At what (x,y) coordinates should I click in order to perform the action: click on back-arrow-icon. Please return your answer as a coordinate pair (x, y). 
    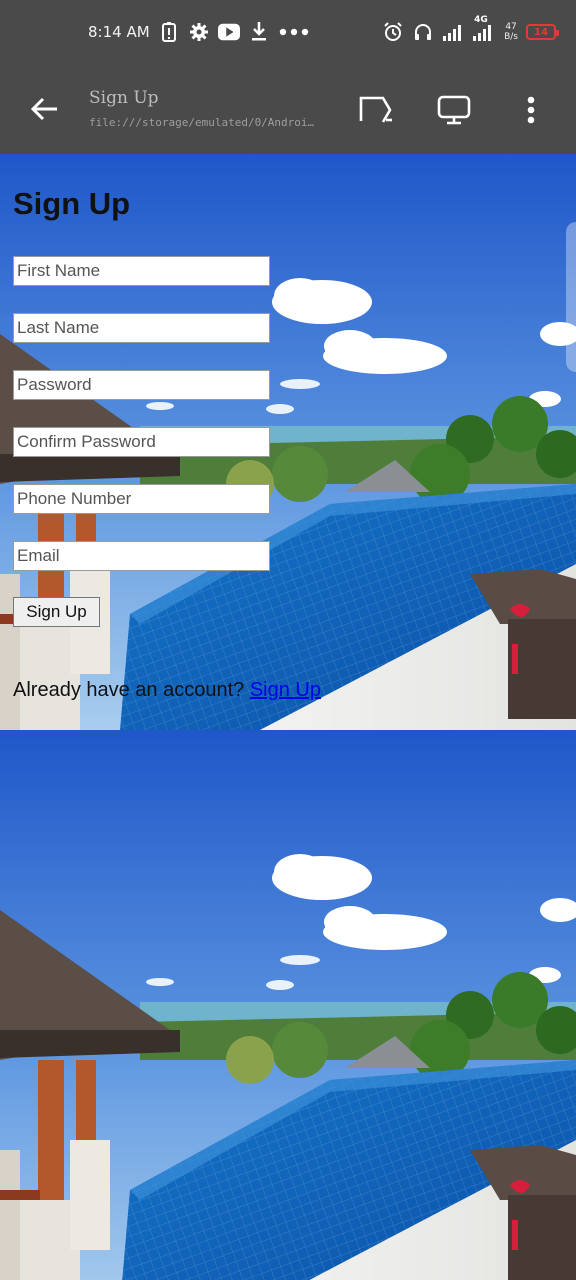
    Looking at the image, I should click on (44, 109).